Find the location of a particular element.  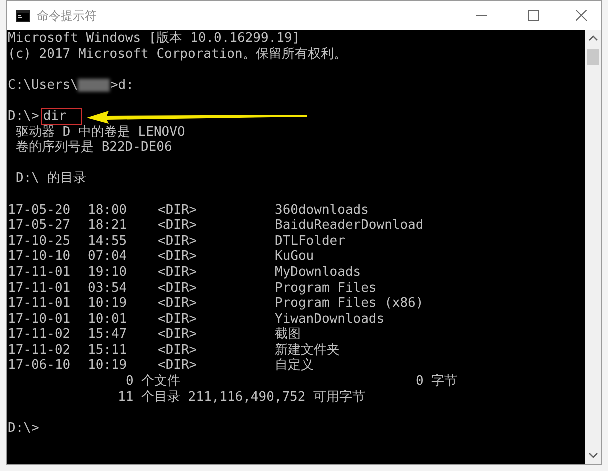

scroll-thumb is located at coordinates (593, 57).